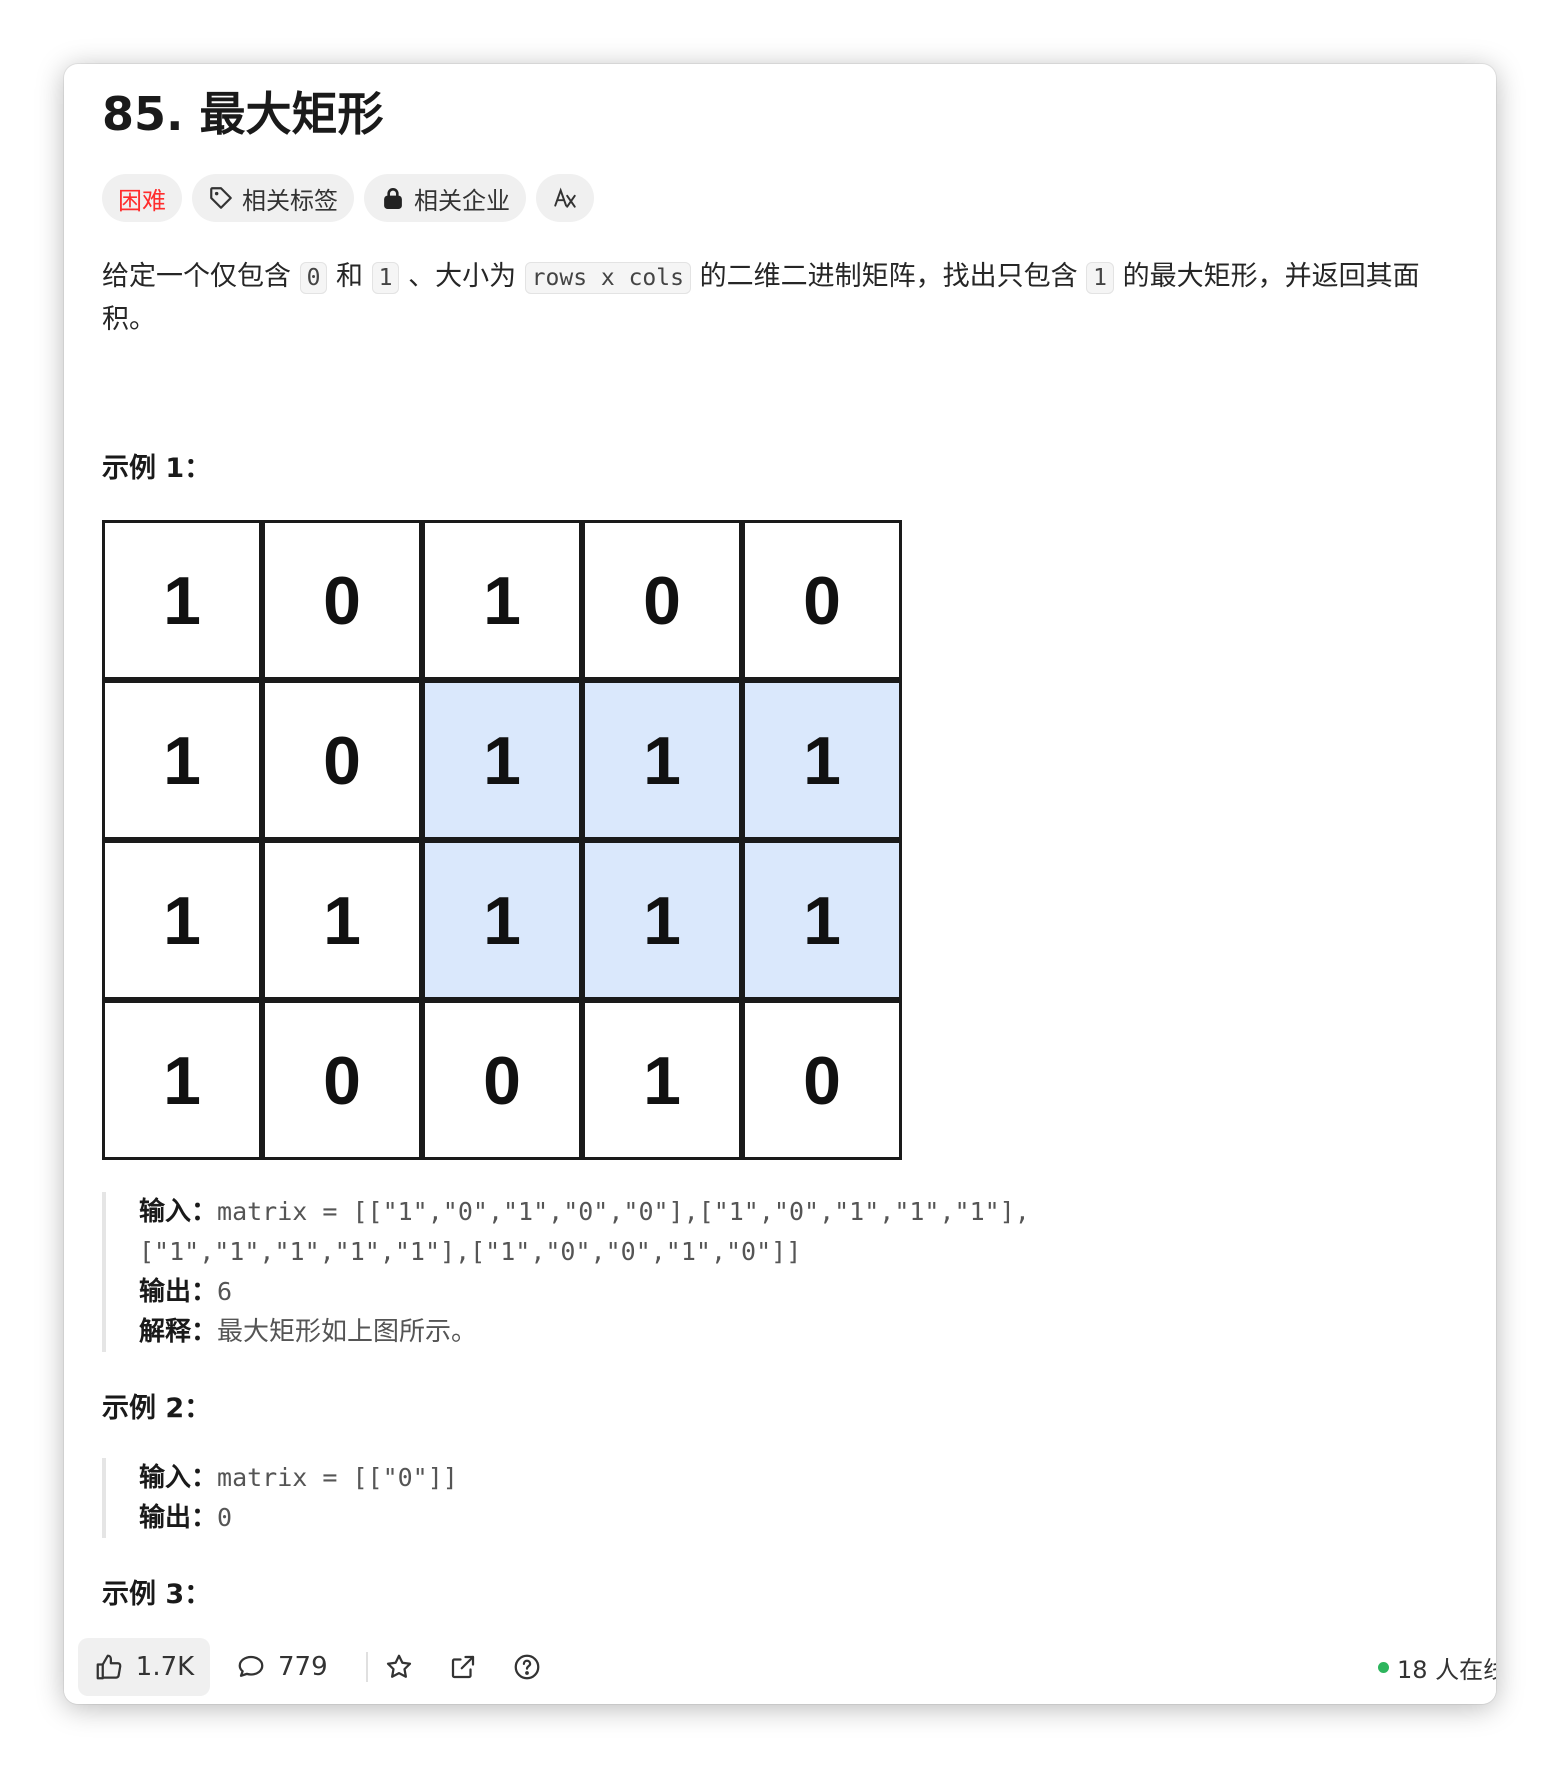 This screenshot has height=1768, width=1560. What do you see at coordinates (290, 200) in the screenshot?
I see `related-tags-label: 相关标签` at bounding box center [290, 200].